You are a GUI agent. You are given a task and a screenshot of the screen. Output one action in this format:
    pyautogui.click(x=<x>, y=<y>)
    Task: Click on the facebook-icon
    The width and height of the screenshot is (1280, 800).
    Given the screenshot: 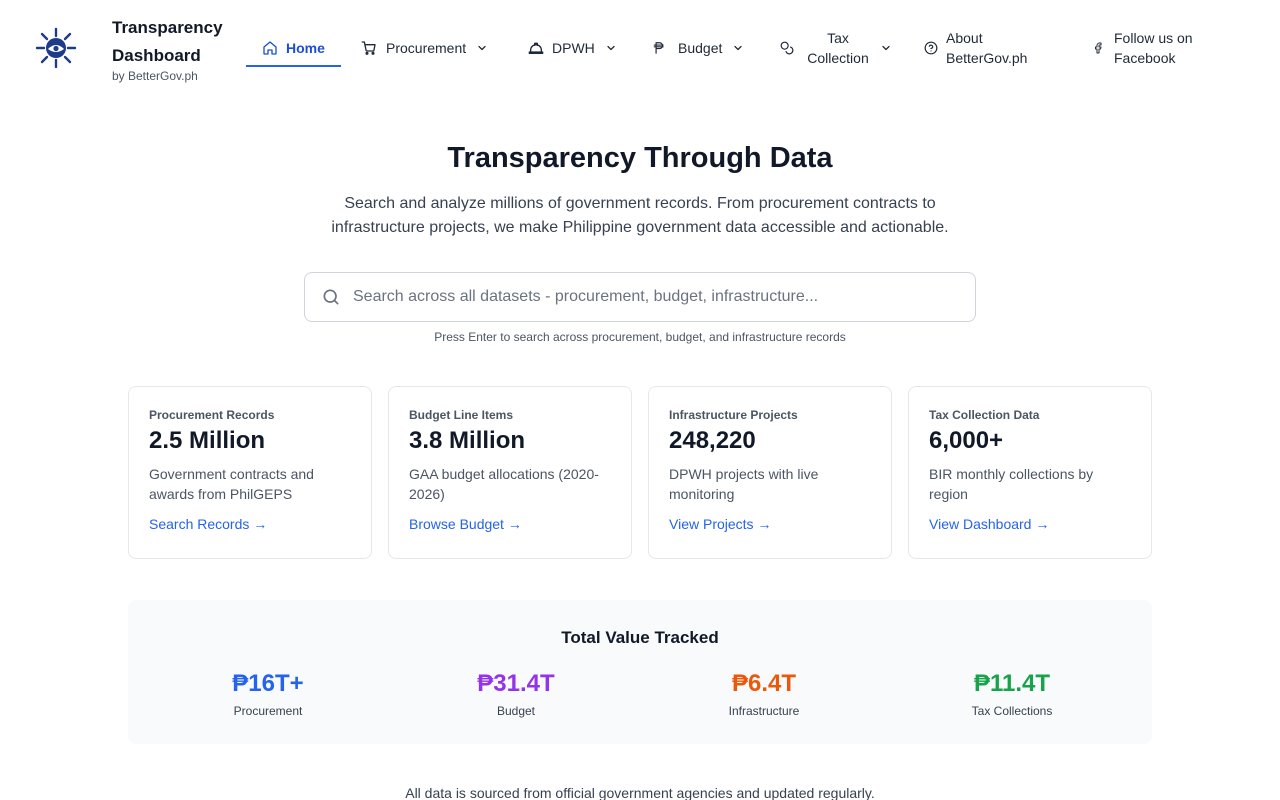 What is the action you would take?
    pyautogui.click(x=1098, y=48)
    